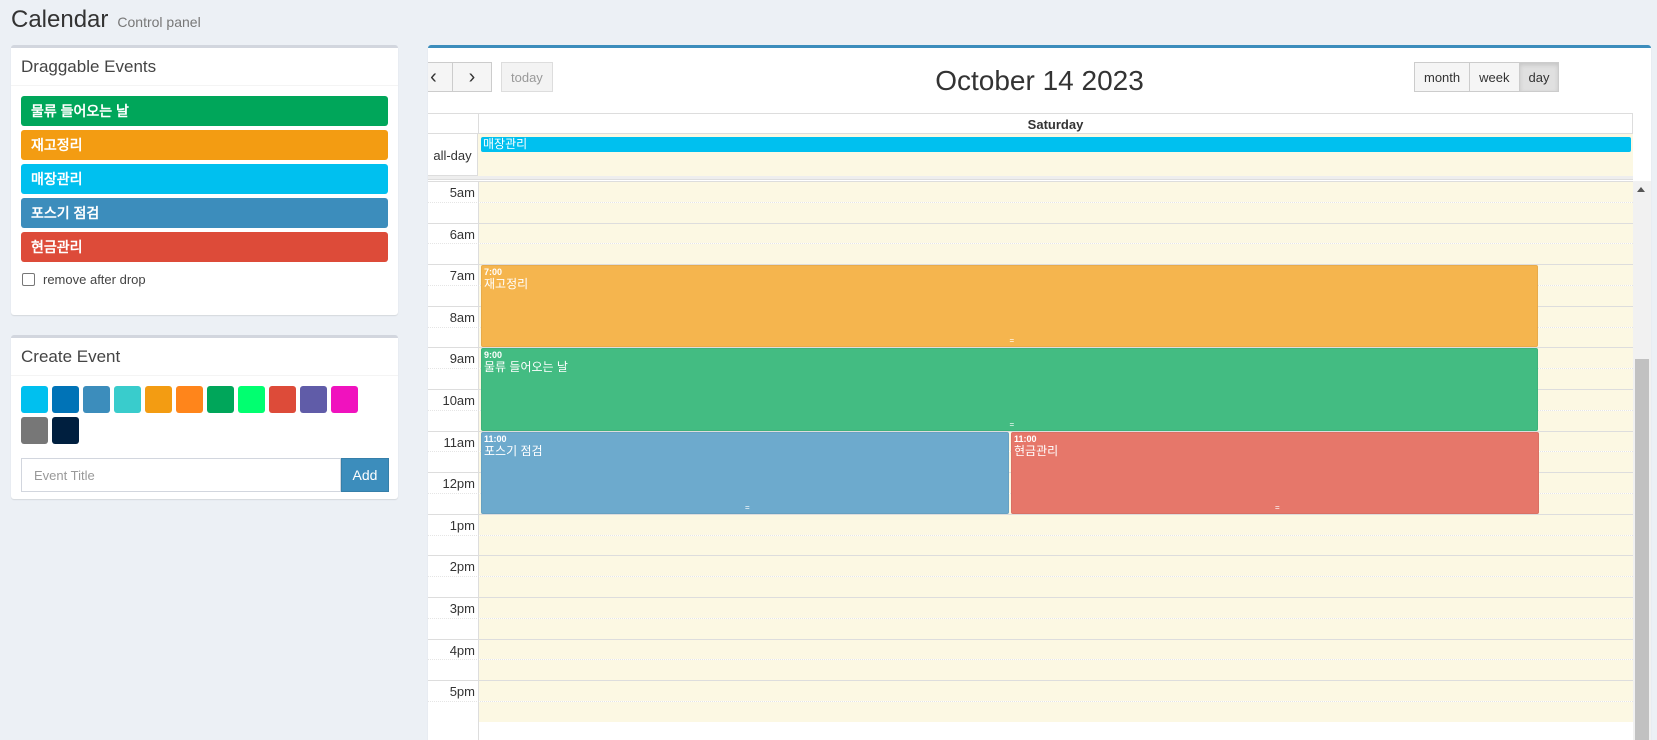  I want to click on time-label: 2pm, so click(462, 567).